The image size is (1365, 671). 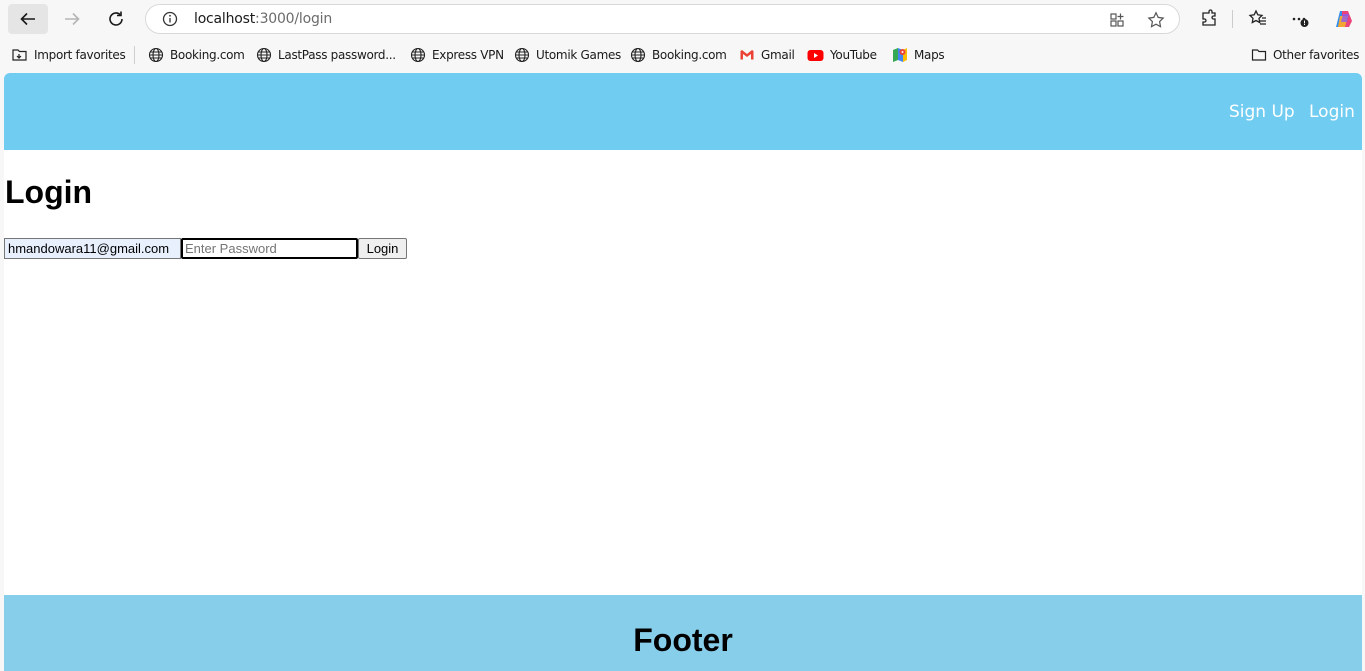 What do you see at coordinates (19, 55) in the screenshot?
I see `import-icon` at bounding box center [19, 55].